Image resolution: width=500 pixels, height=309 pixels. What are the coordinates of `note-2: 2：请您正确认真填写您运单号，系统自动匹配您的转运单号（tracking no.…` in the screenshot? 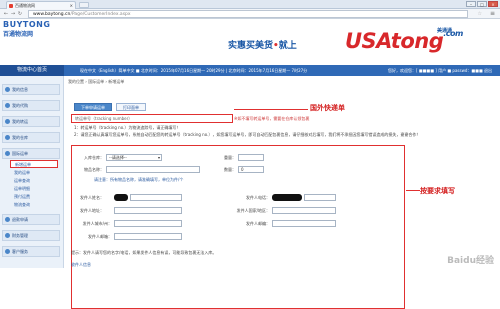 It's located at (247, 134).